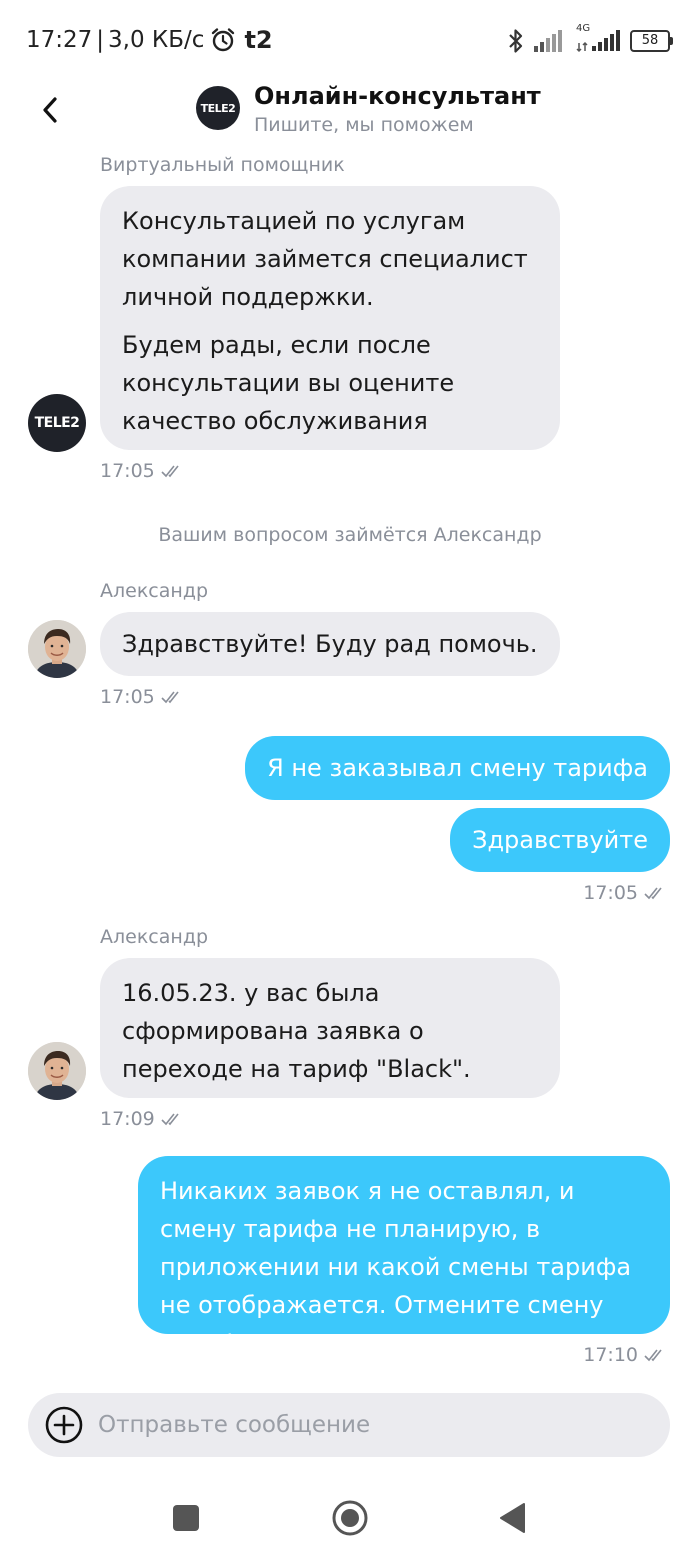  What do you see at coordinates (350, 42) in the screenshot?
I see `status-bar: 17:27 | 3,0 КБ/с t2 4G 58` at bounding box center [350, 42].